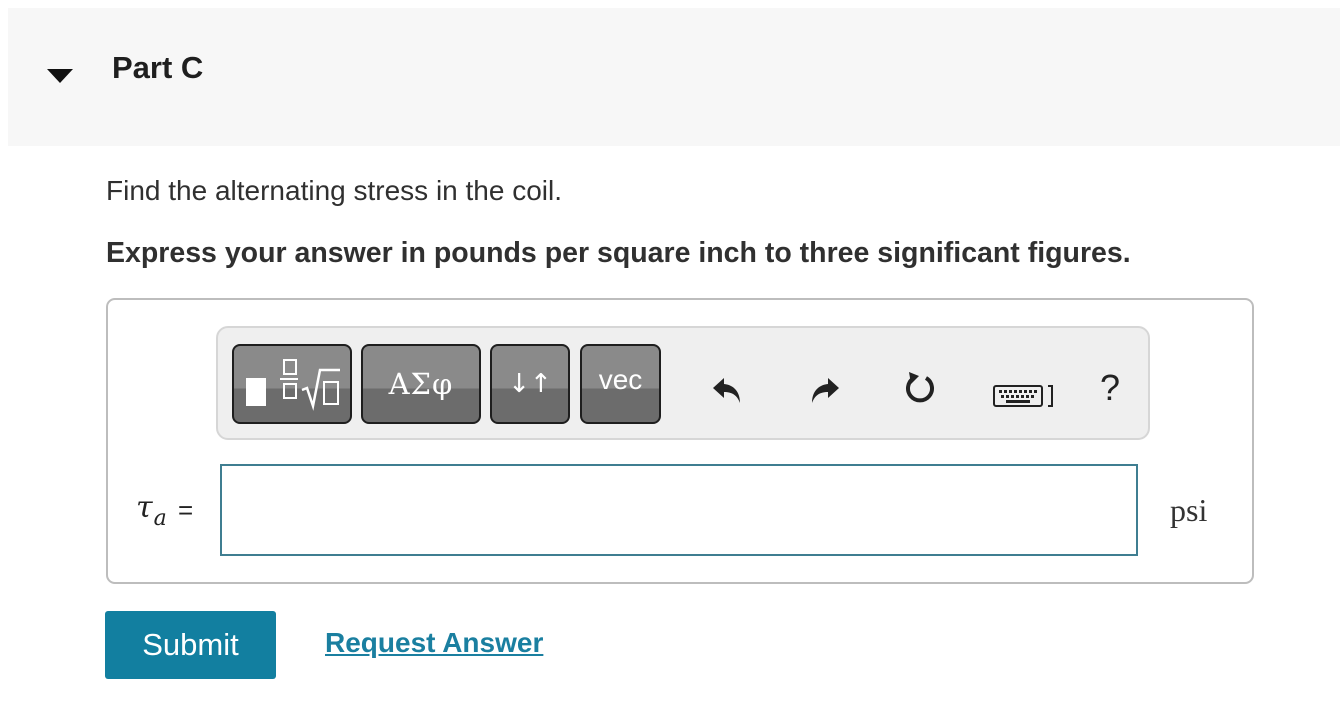 This screenshot has width=1340, height=720. Describe the element at coordinates (421, 384) in the screenshot. I see `greek-symbols-button: ΑΣφ` at that location.